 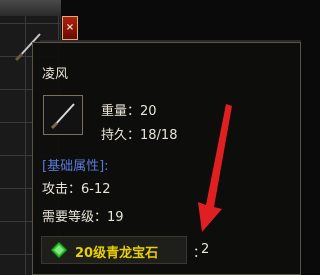 What do you see at coordinates (55, 74) in the screenshot?
I see `item-name: 凌风` at bounding box center [55, 74].